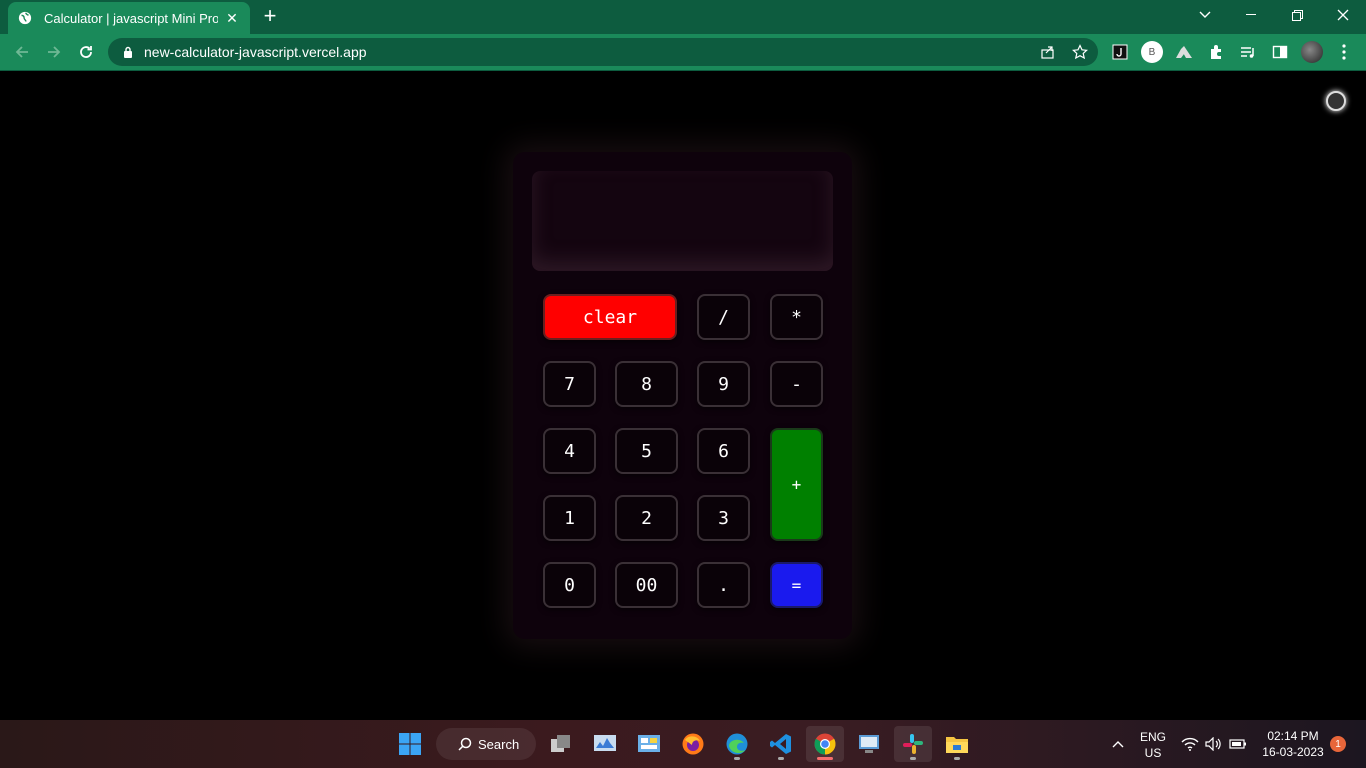 This screenshot has width=1366, height=768. Describe the element at coordinates (561, 744) in the screenshot. I see `task-view-icon` at that location.